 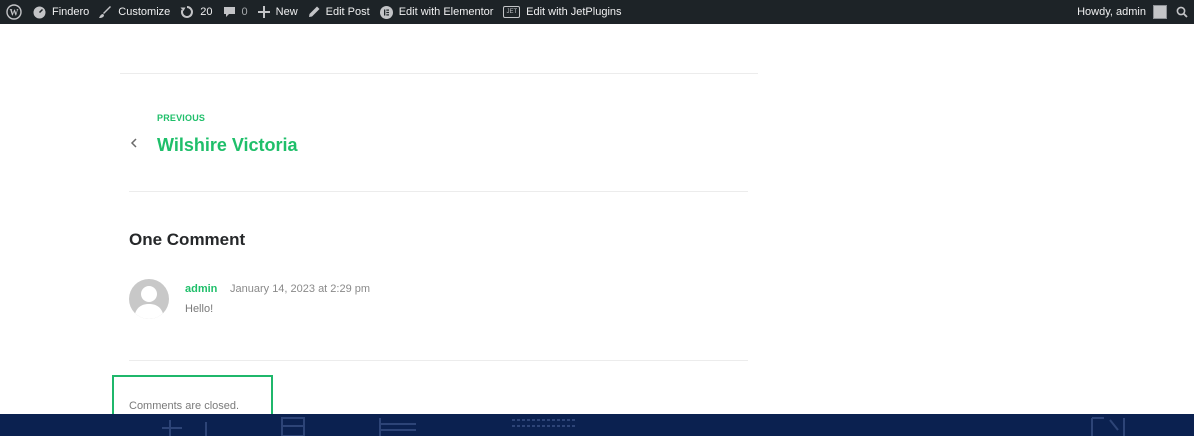 What do you see at coordinates (439, 73) in the screenshot?
I see `top-divider` at bounding box center [439, 73].